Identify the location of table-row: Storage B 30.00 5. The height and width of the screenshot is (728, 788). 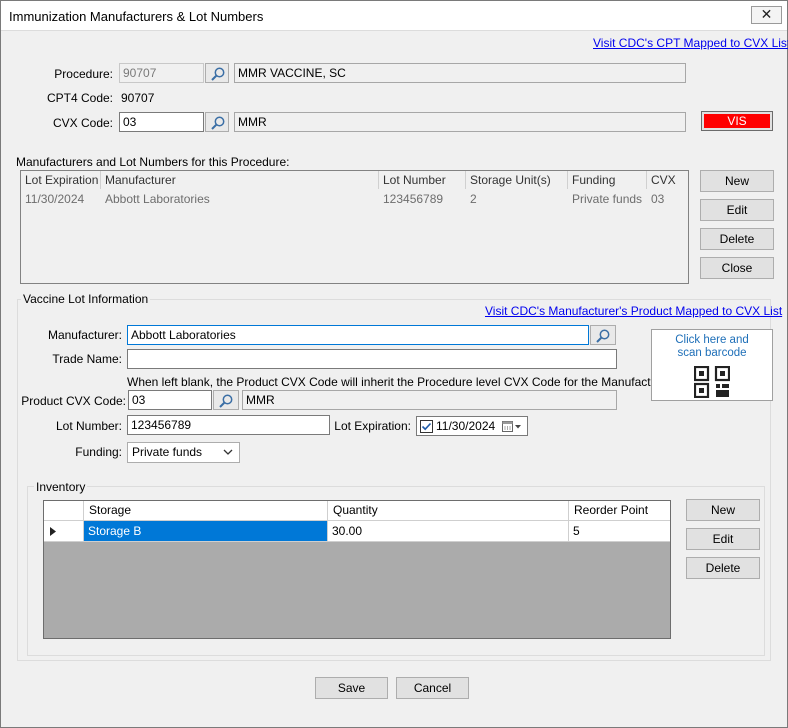
(357, 531).